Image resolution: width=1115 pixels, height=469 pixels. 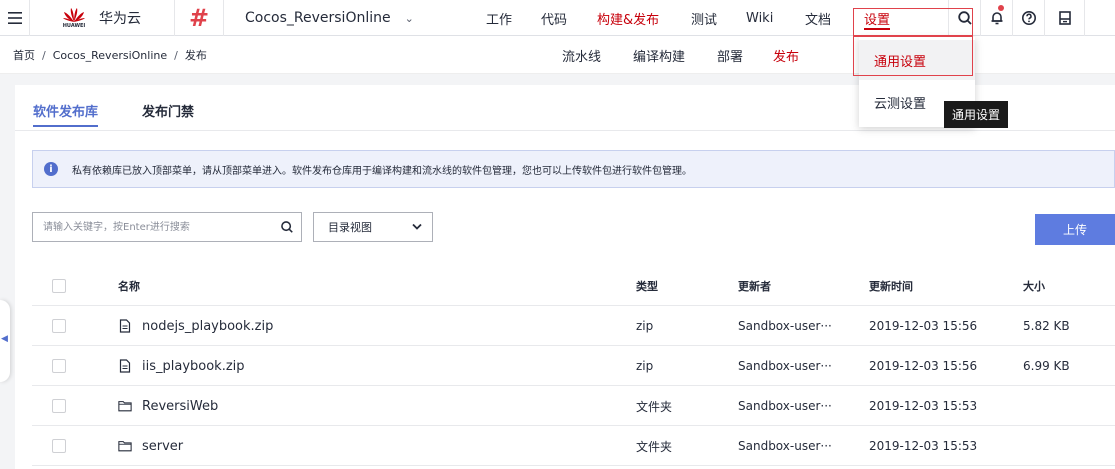 What do you see at coordinates (891, 286) in the screenshot?
I see `header-update-time: 更新时间` at bounding box center [891, 286].